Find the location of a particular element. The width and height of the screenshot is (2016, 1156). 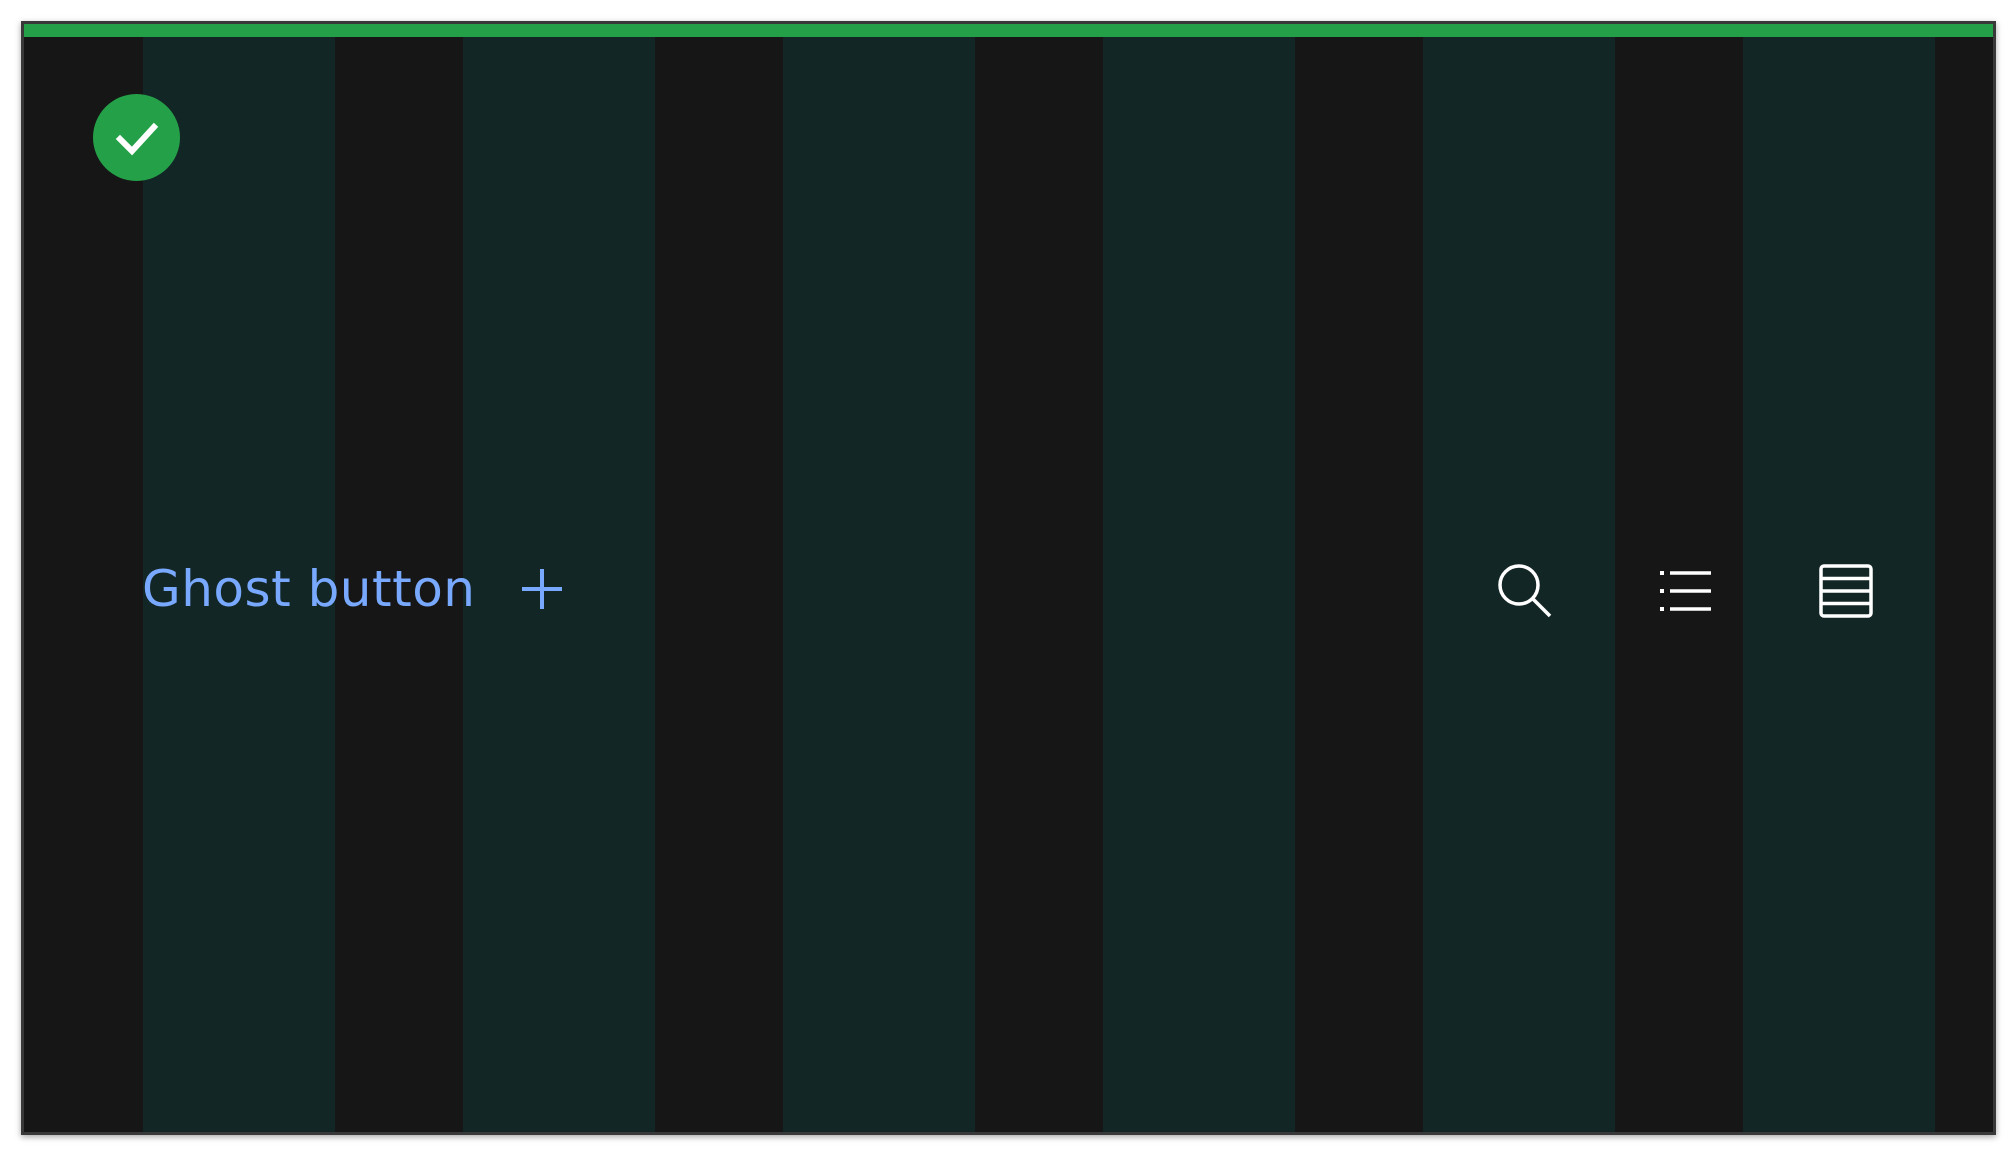

search-icon is located at coordinates (1525, 591).